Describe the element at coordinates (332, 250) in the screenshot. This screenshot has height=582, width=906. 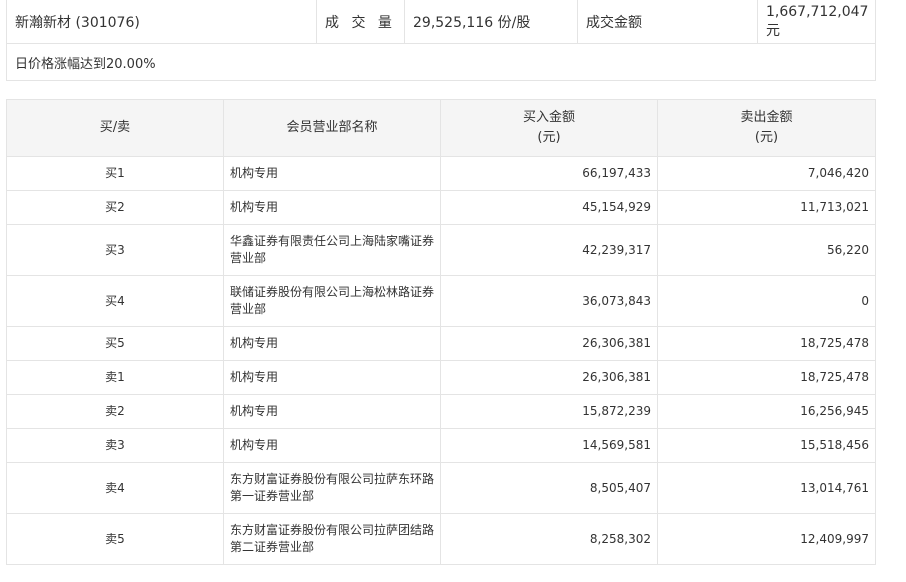
I see `branch-cell: 华鑫证券有限责任公司上海陆家嘴证券营业部` at that location.